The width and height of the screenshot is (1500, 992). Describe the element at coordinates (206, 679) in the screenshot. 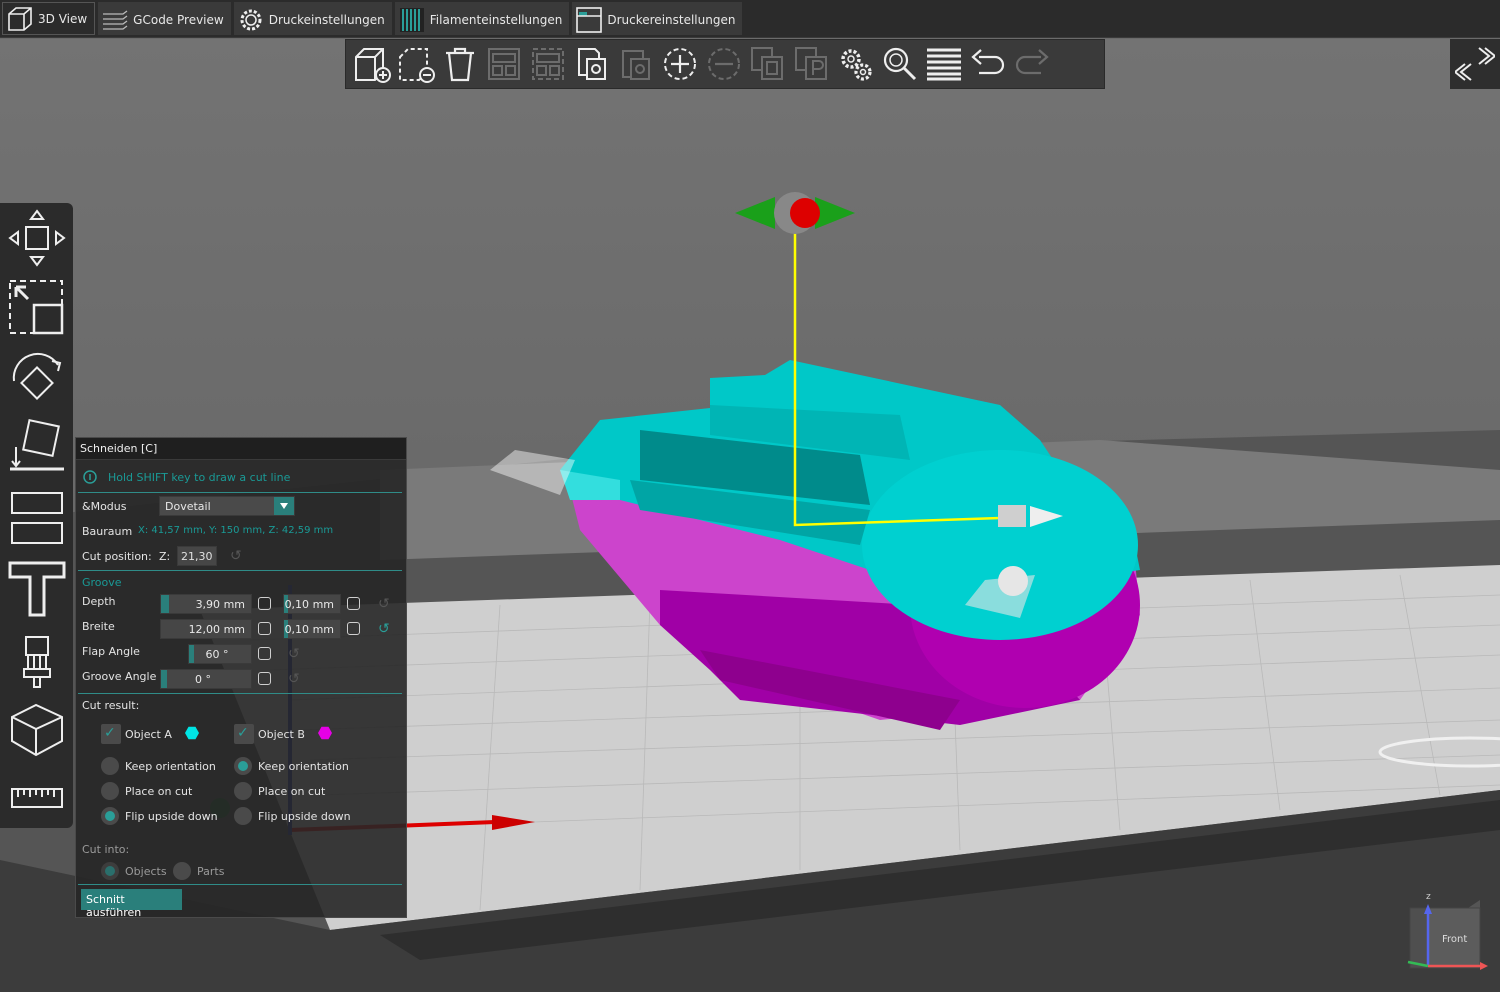

I see `groove-angle-input: 0 °` at that location.